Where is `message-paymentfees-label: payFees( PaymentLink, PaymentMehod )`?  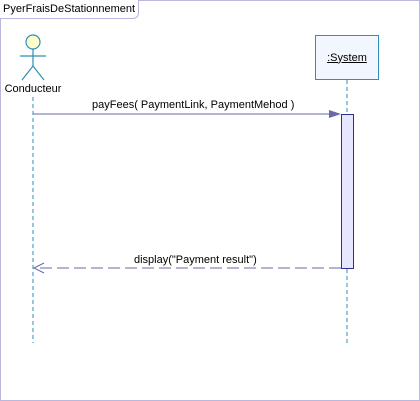
message-paymentfees-label: payFees( PaymentLink, PaymentMehod ) is located at coordinates (193, 105).